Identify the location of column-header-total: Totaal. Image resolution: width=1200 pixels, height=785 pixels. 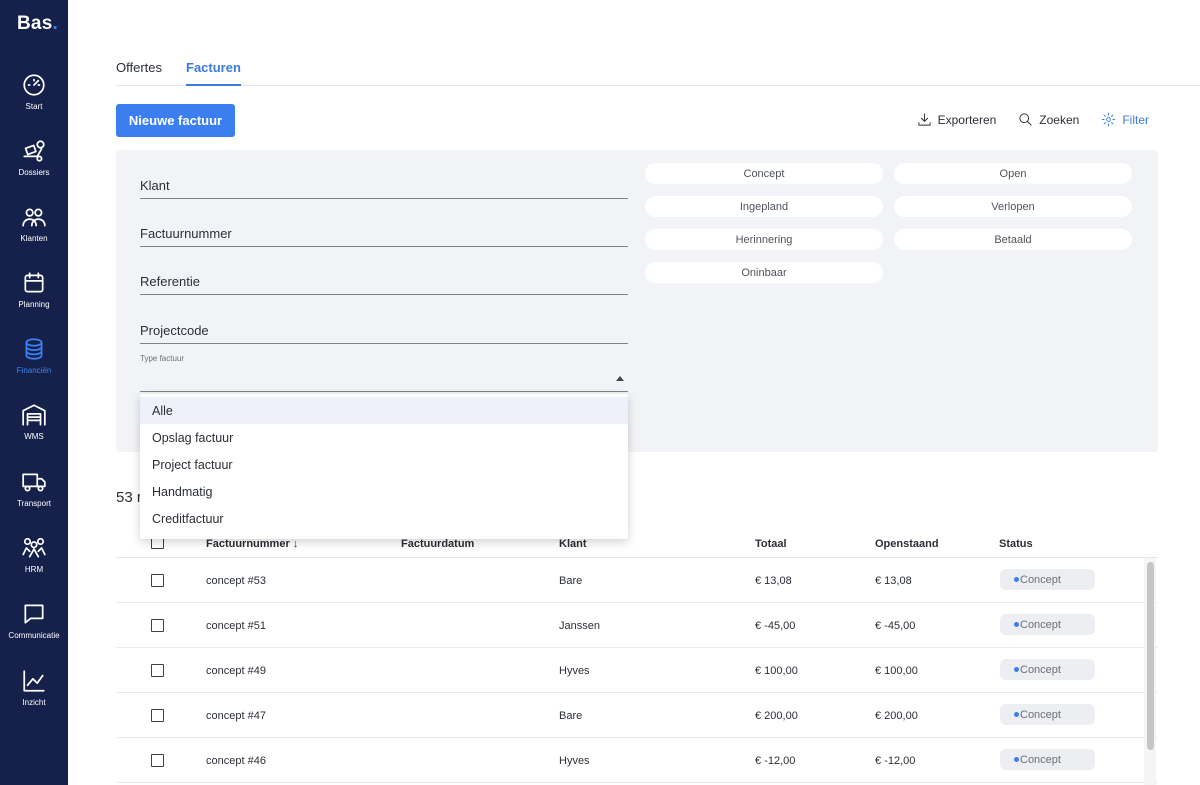
(771, 544).